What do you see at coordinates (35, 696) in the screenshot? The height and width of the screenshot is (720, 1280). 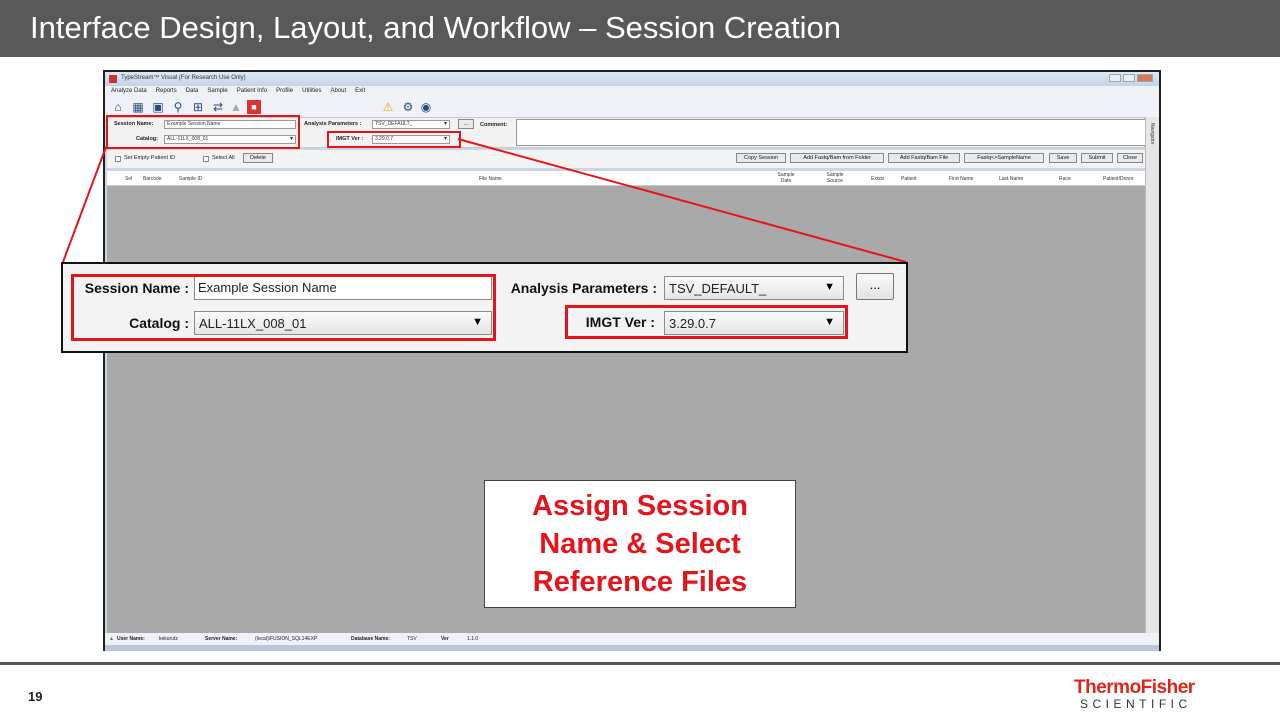 I see `page-number: 19` at bounding box center [35, 696].